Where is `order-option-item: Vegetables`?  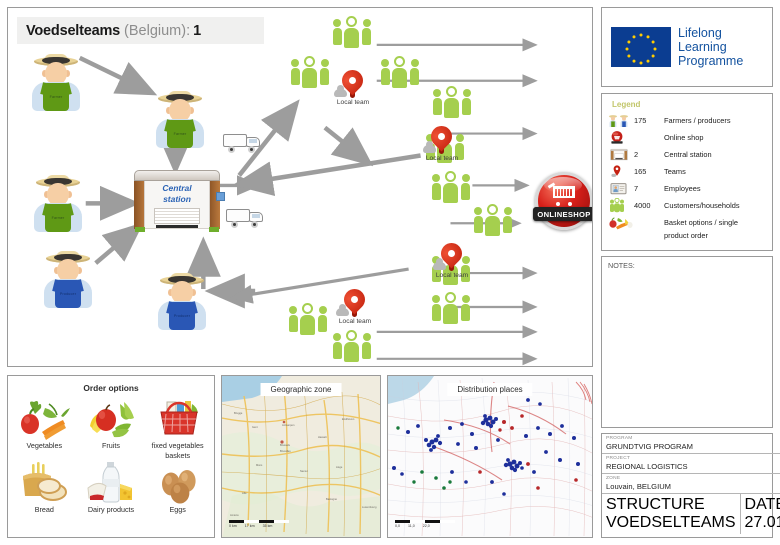
order-option-item: Vegetables is located at coordinates (44, 429).